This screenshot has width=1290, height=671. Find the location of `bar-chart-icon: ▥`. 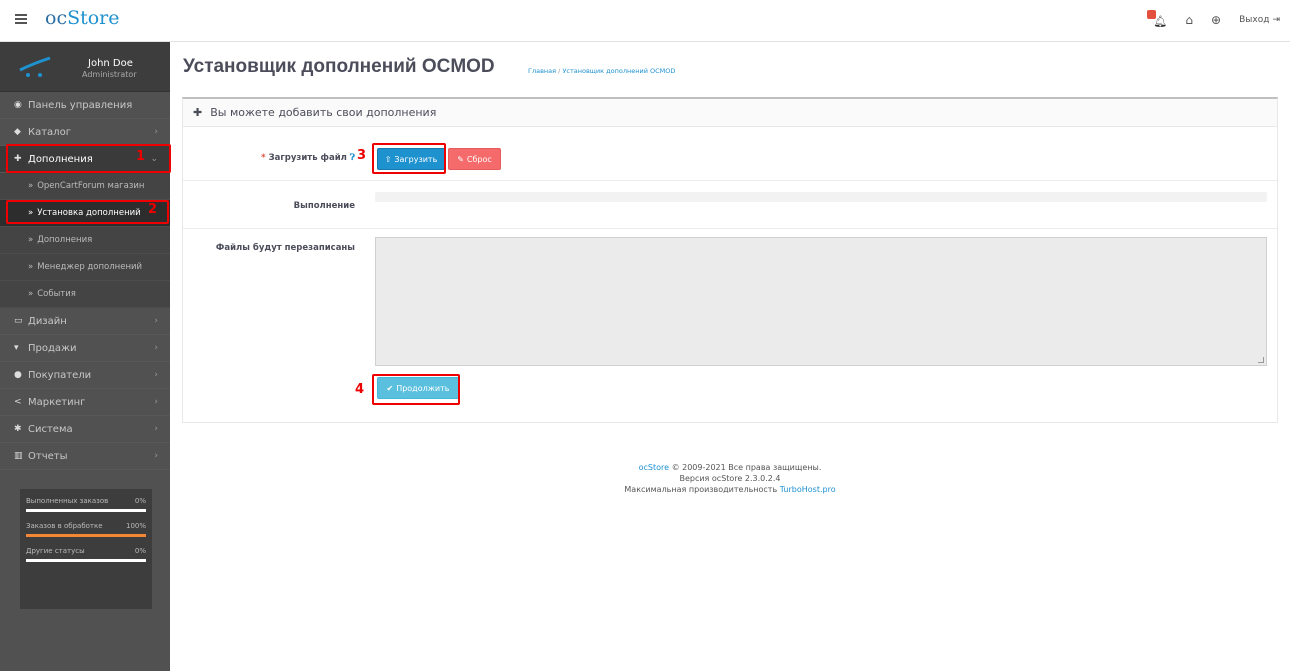

bar-chart-icon: ▥ is located at coordinates (18, 456).